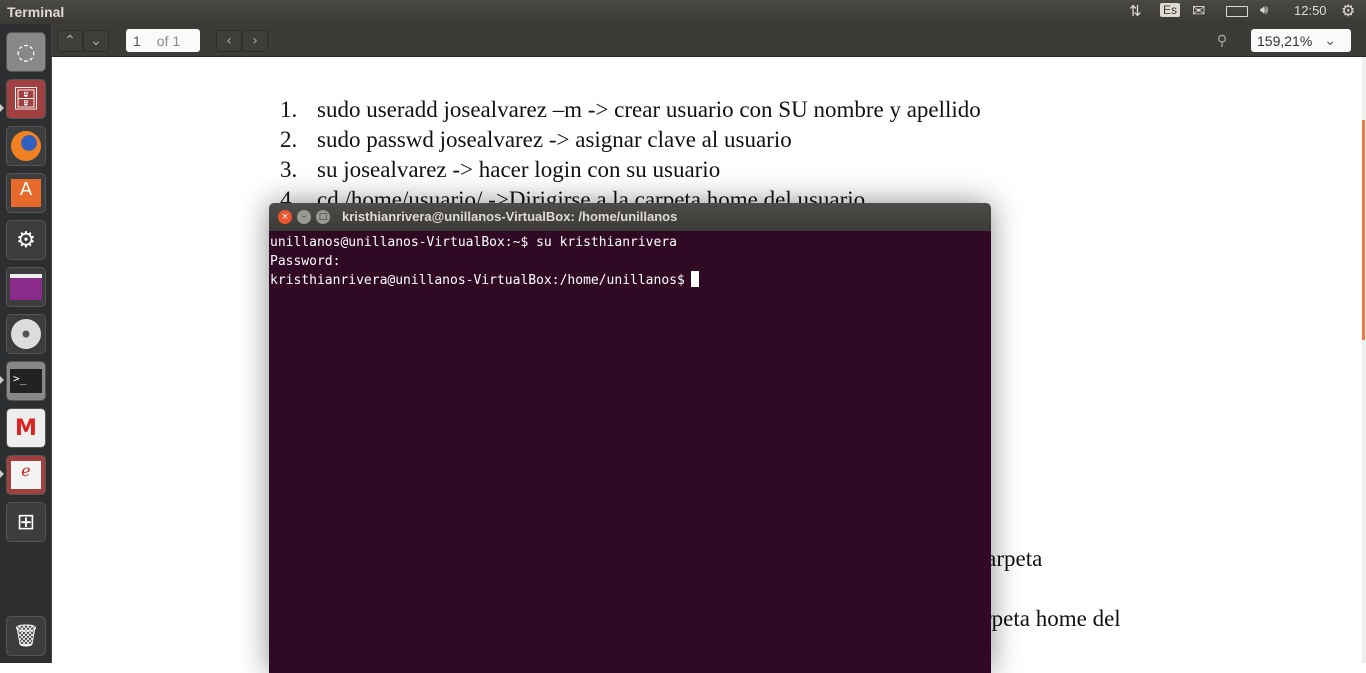  Describe the element at coordinates (26, 52) in the screenshot. I see `ubuntu-dash-icon: ◌` at that location.